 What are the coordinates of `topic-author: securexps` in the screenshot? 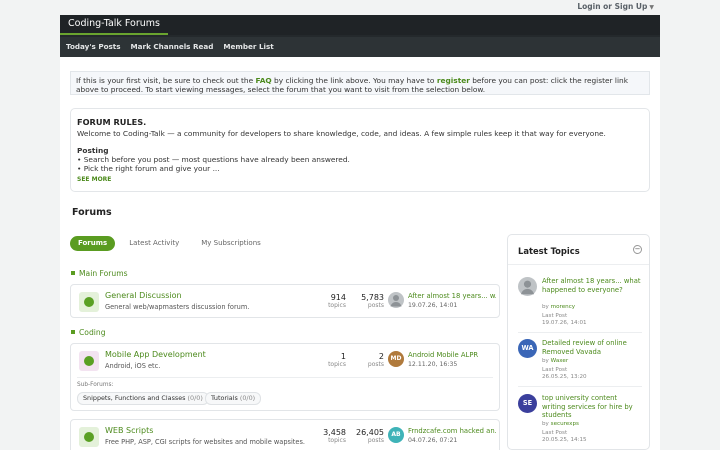 It's located at (565, 424).